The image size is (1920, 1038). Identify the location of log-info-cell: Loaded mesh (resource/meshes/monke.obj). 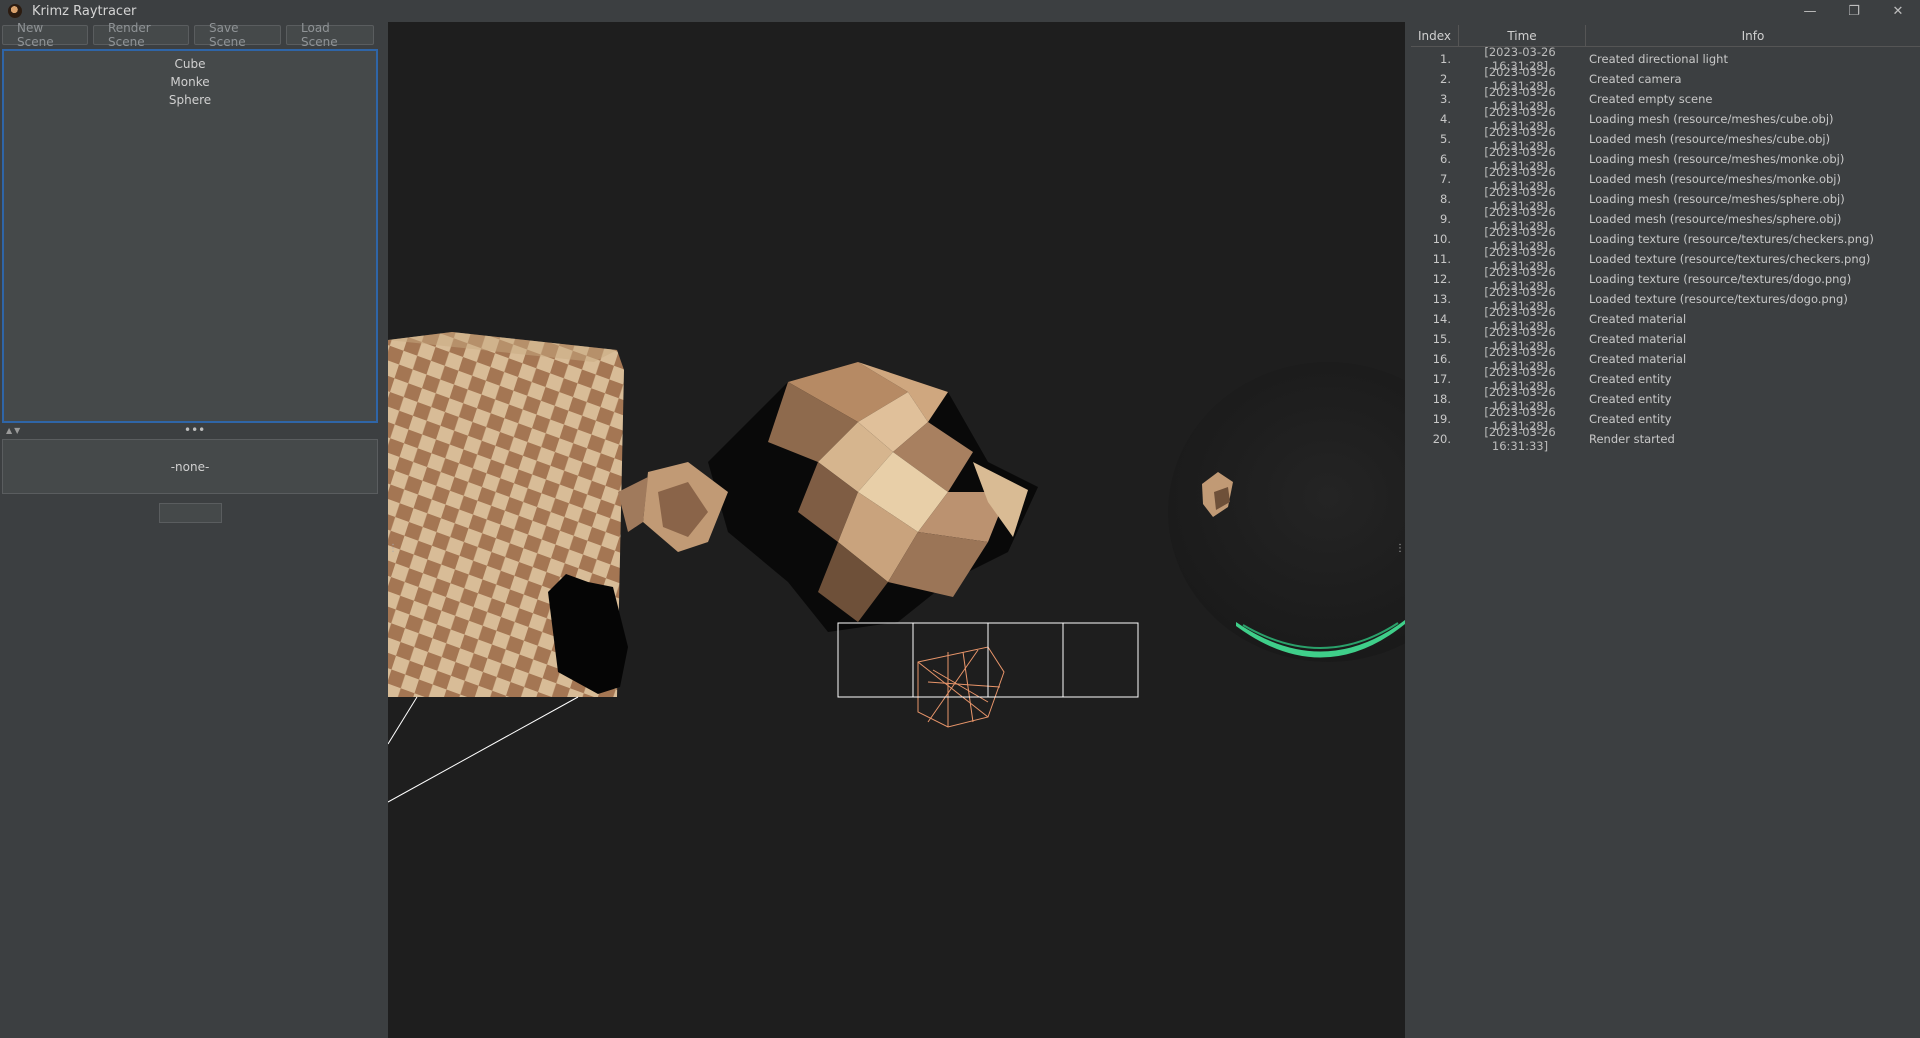
(1715, 179).